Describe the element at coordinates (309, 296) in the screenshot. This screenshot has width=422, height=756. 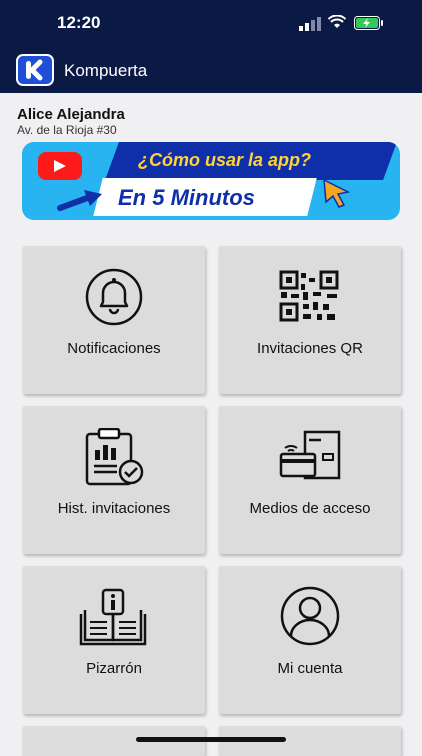
I see `qr-code-icon` at that location.